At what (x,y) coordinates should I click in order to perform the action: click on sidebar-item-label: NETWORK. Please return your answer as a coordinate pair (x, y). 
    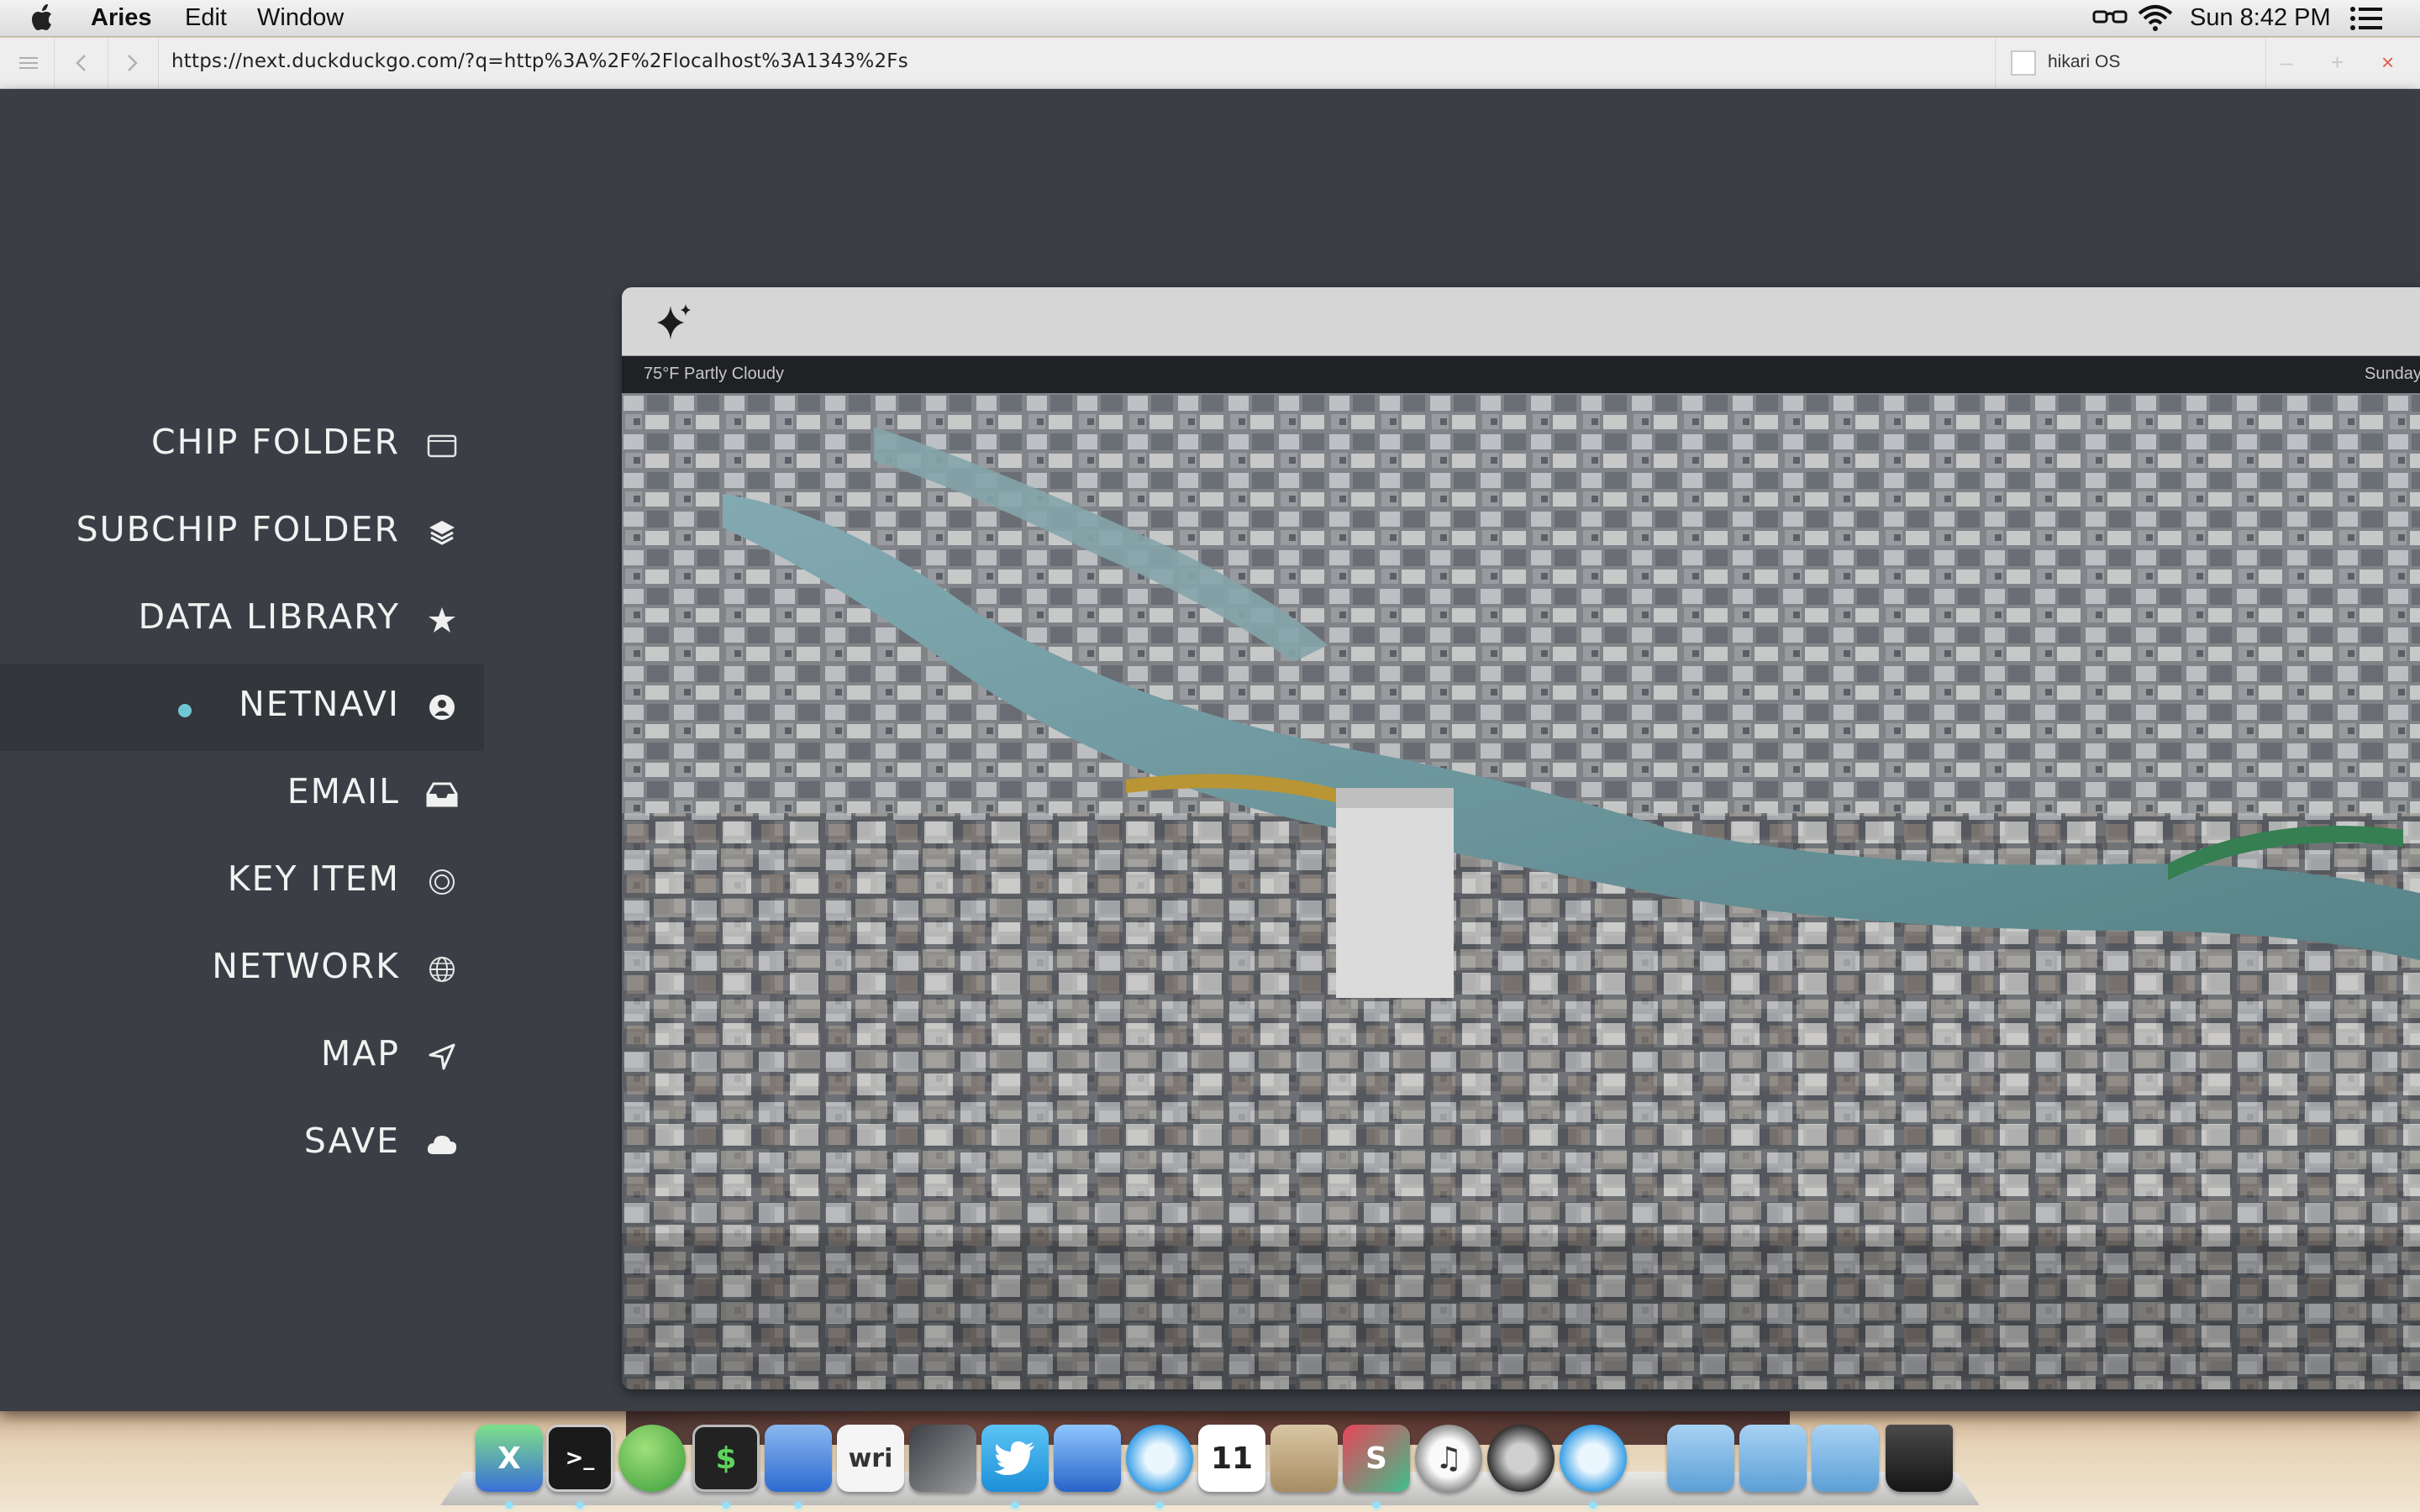
    Looking at the image, I should click on (306, 966).